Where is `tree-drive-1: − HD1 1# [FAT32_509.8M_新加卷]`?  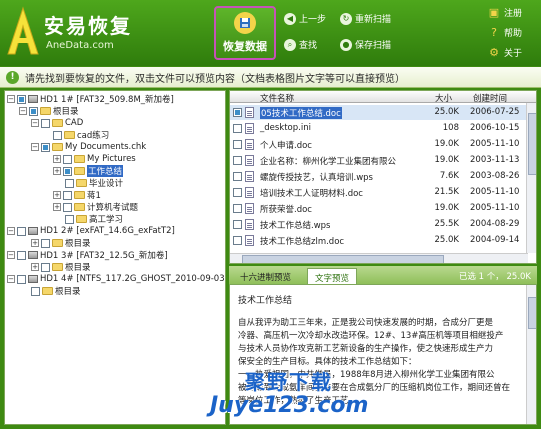 tree-drive-1: − HD1 1# [FAT32_509.8M_新加卷] is located at coordinates (90, 99).